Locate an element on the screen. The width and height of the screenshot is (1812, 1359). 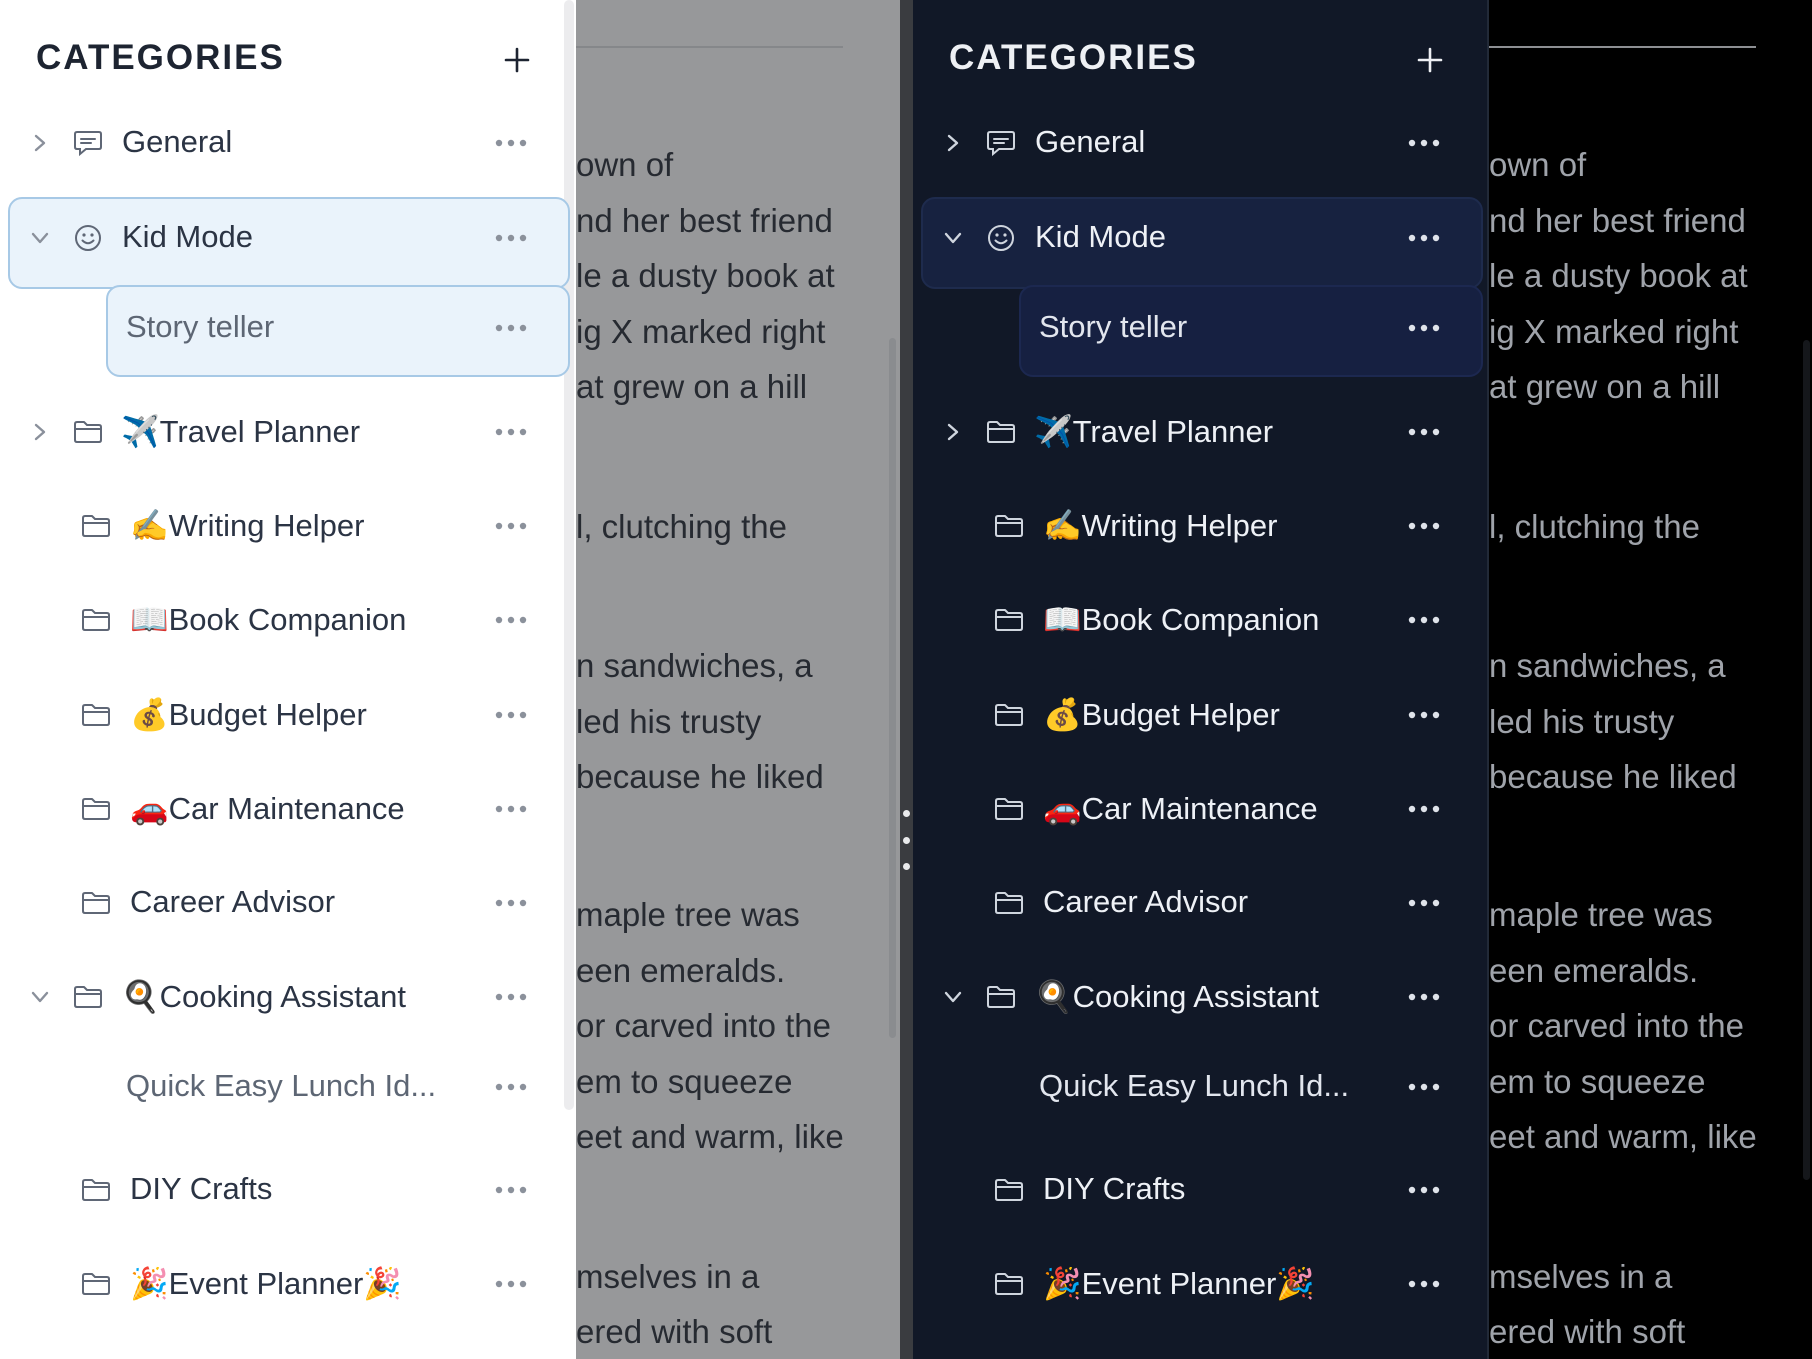
story-line: eet and warm, like is located at coordinates (710, 1136).